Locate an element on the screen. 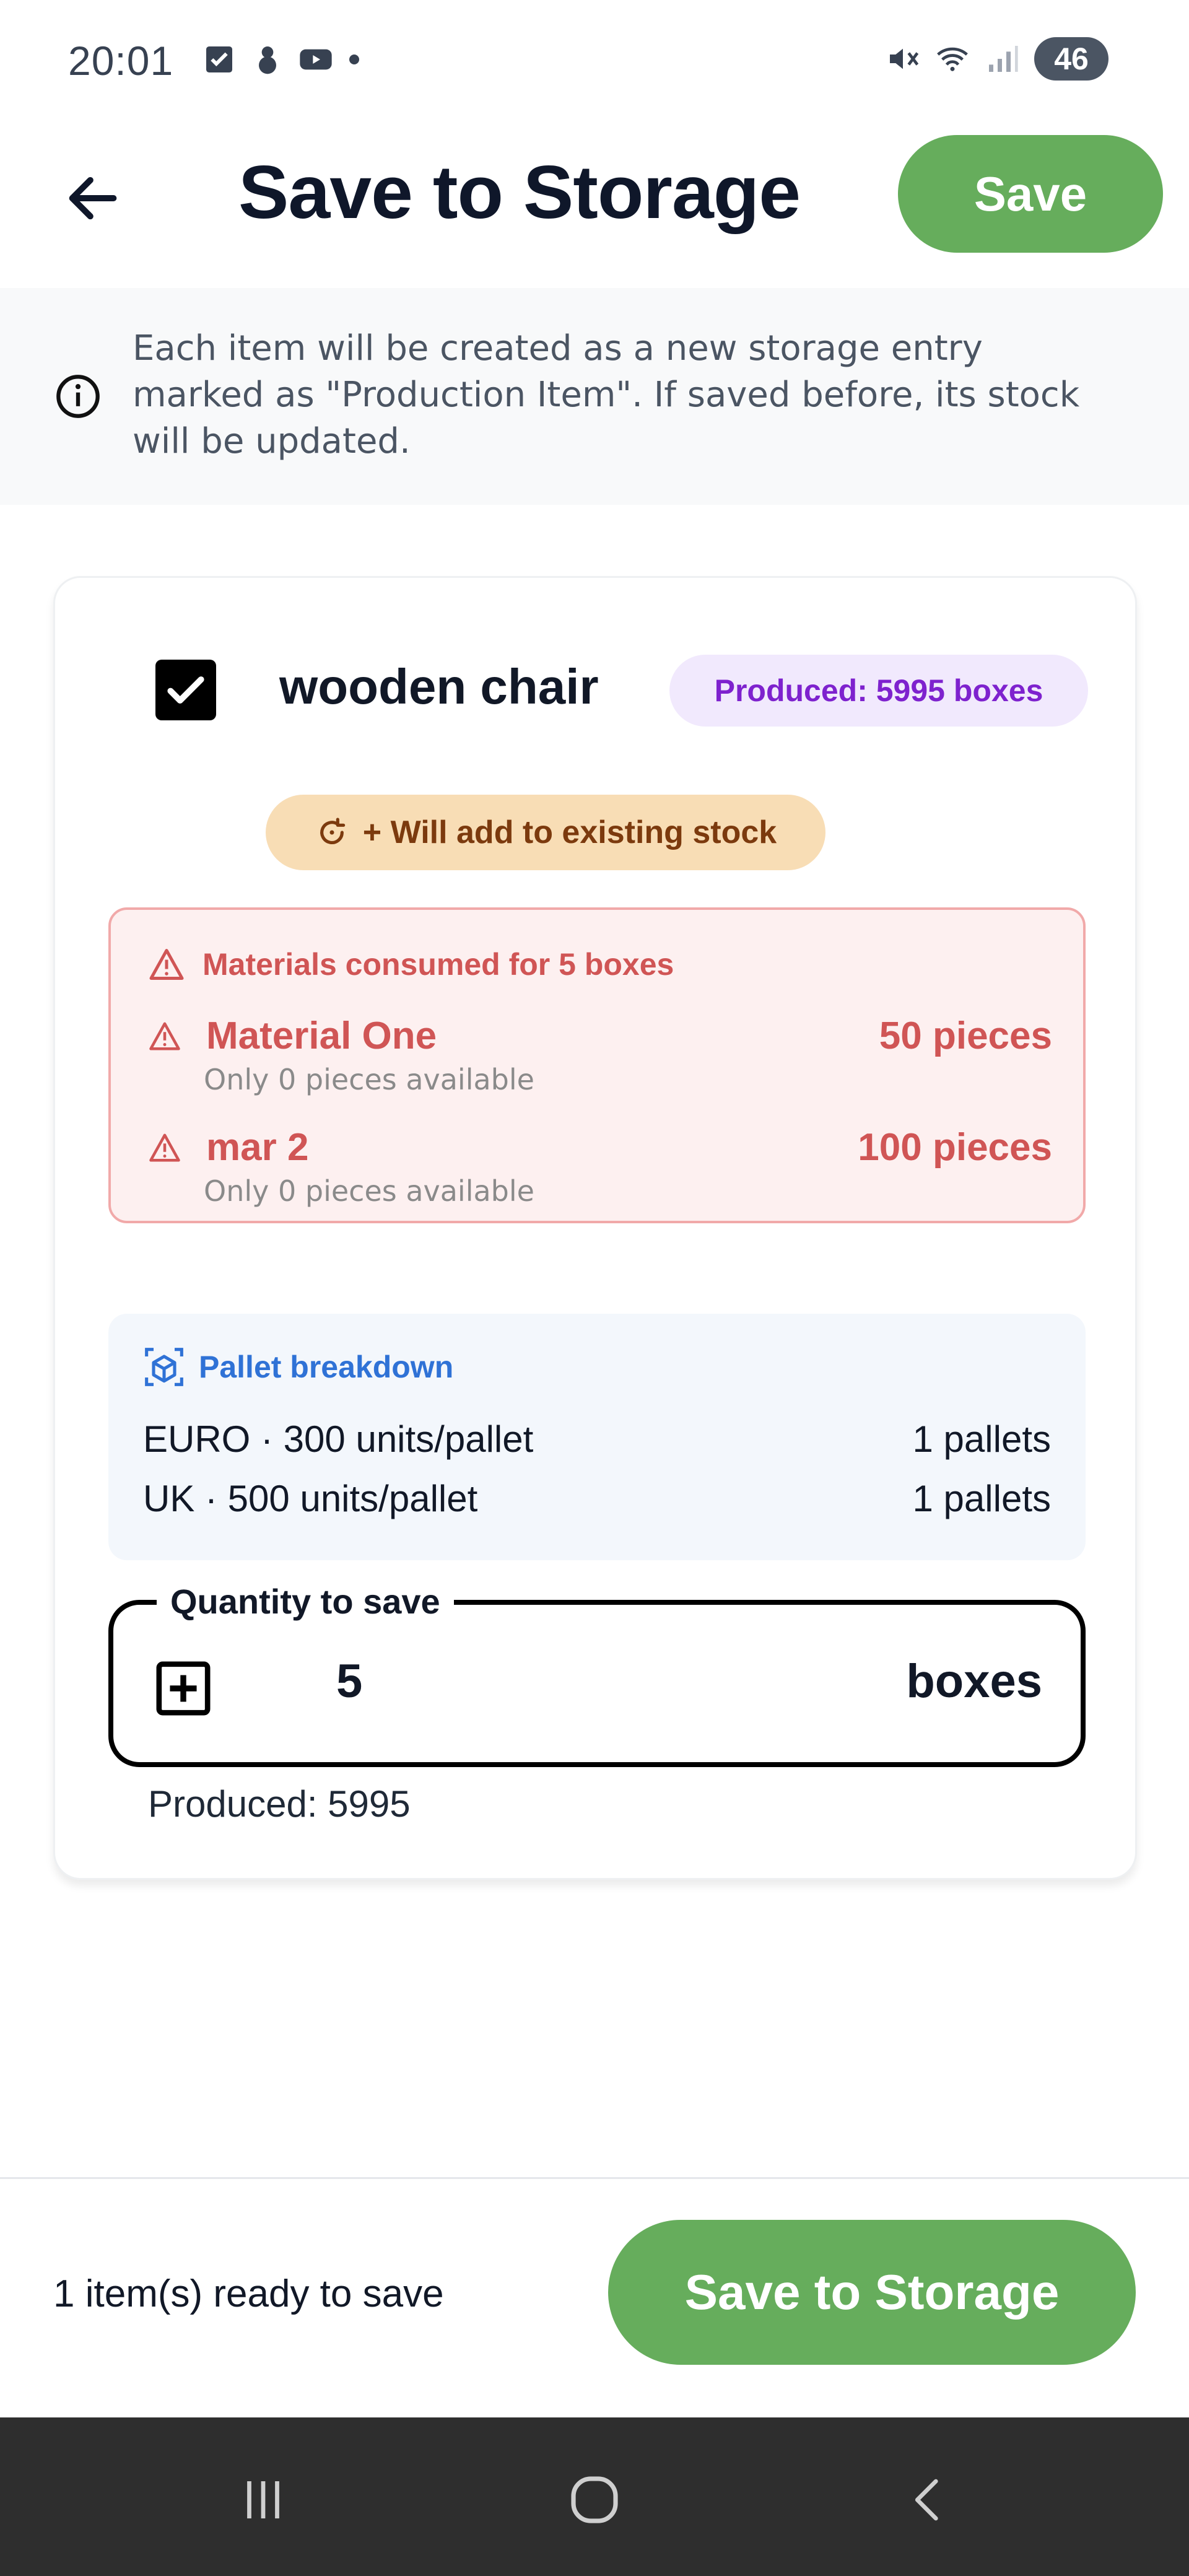 The image size is (1189, 2576). plus-box-icon is located at coordinates (183, 1688).